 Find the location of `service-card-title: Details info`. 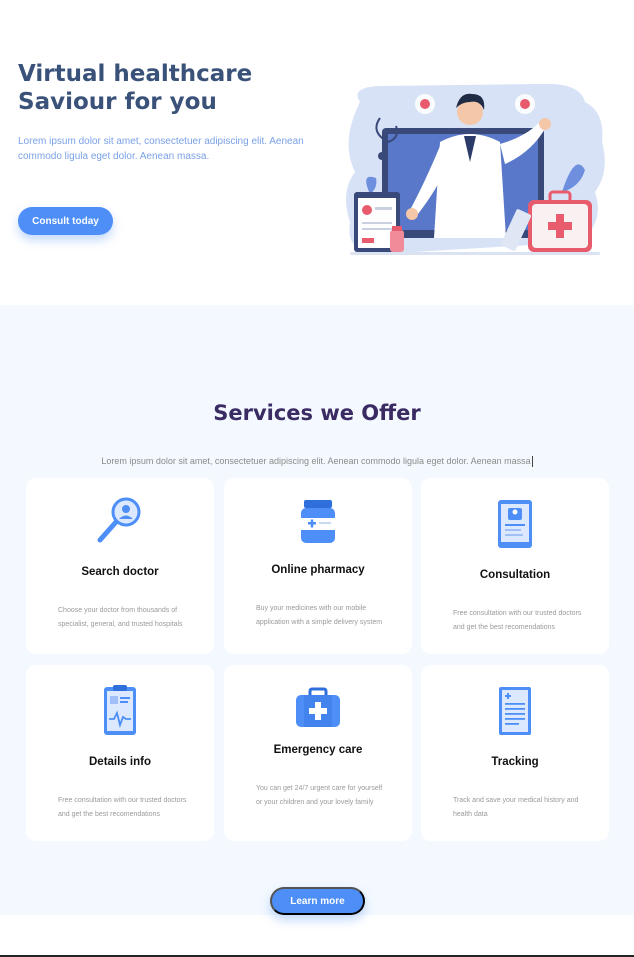

service-card-title: Details info is located at coordinates (120, 762).